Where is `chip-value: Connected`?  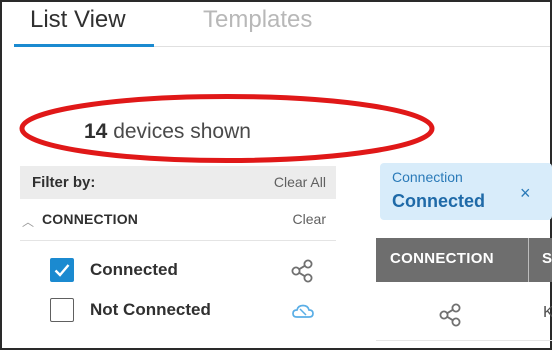 chip-value: Connected is located at coordinates (439, 201).